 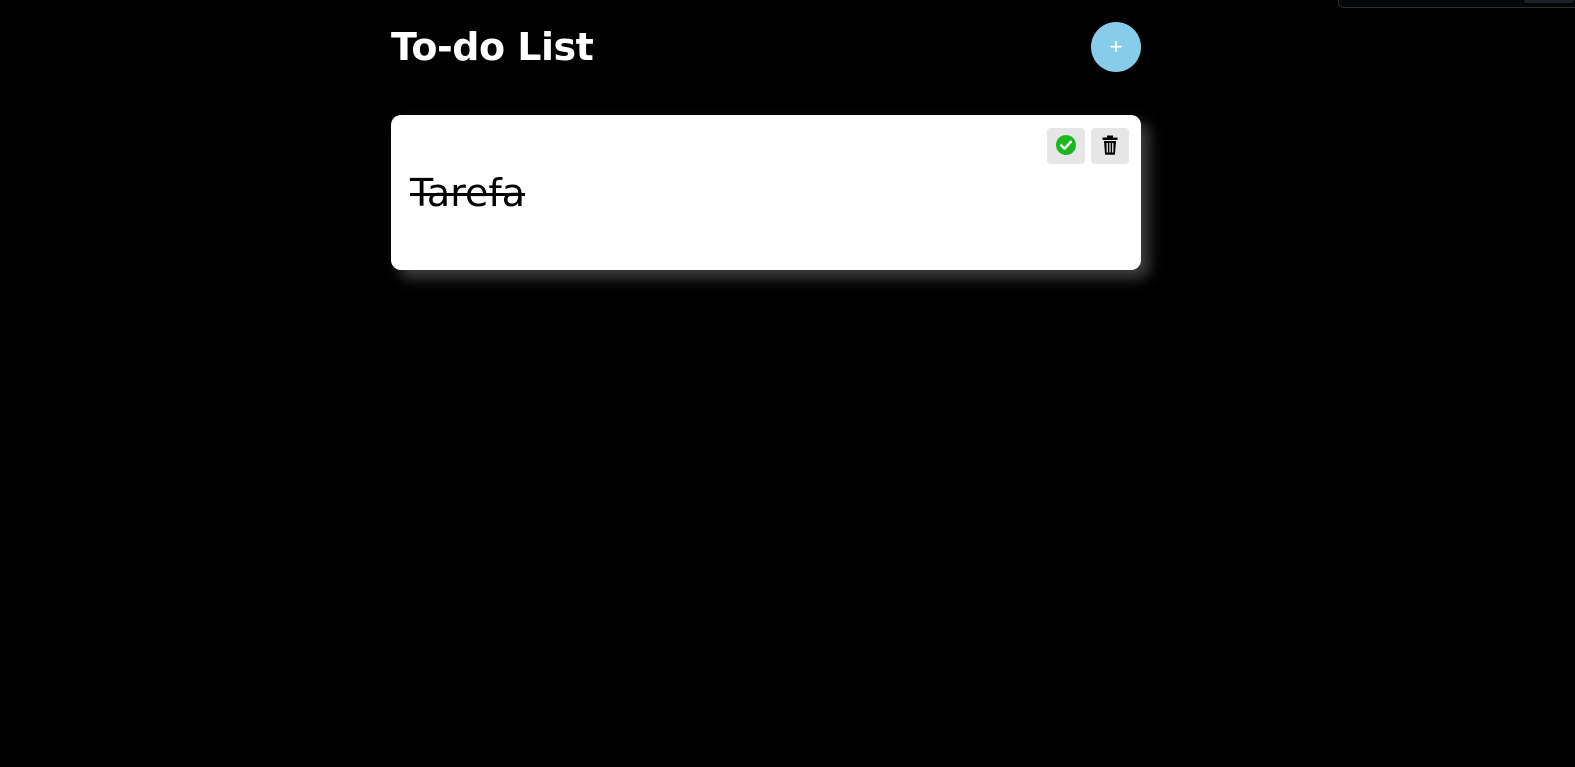 I want to click on complete-task-button, so click(x=1066, y=146).